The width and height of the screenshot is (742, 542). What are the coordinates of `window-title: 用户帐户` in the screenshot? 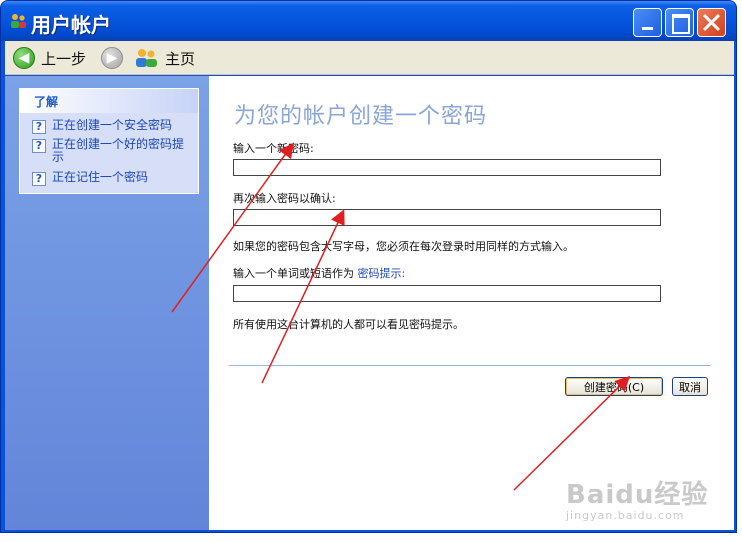 It's located at (71, 25).